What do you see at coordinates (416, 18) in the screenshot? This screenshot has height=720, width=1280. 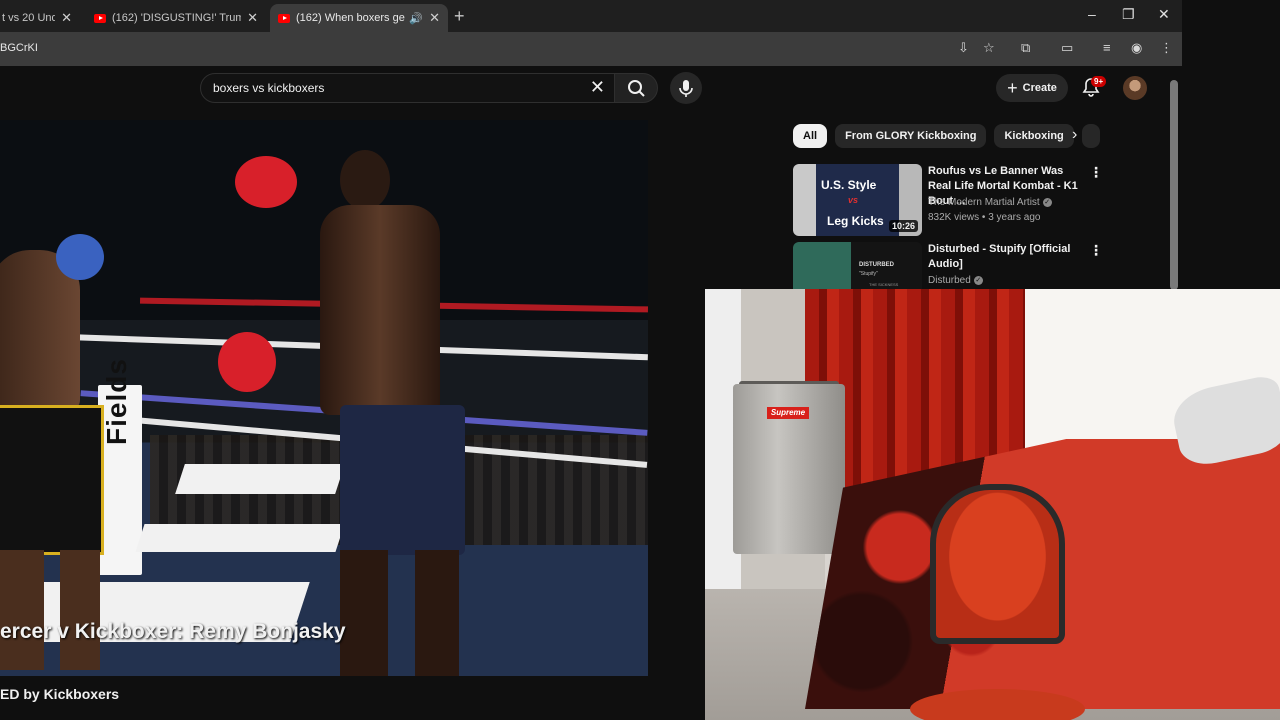 I see `speaker-icon: 🔊` at bounding box center [416, 18].